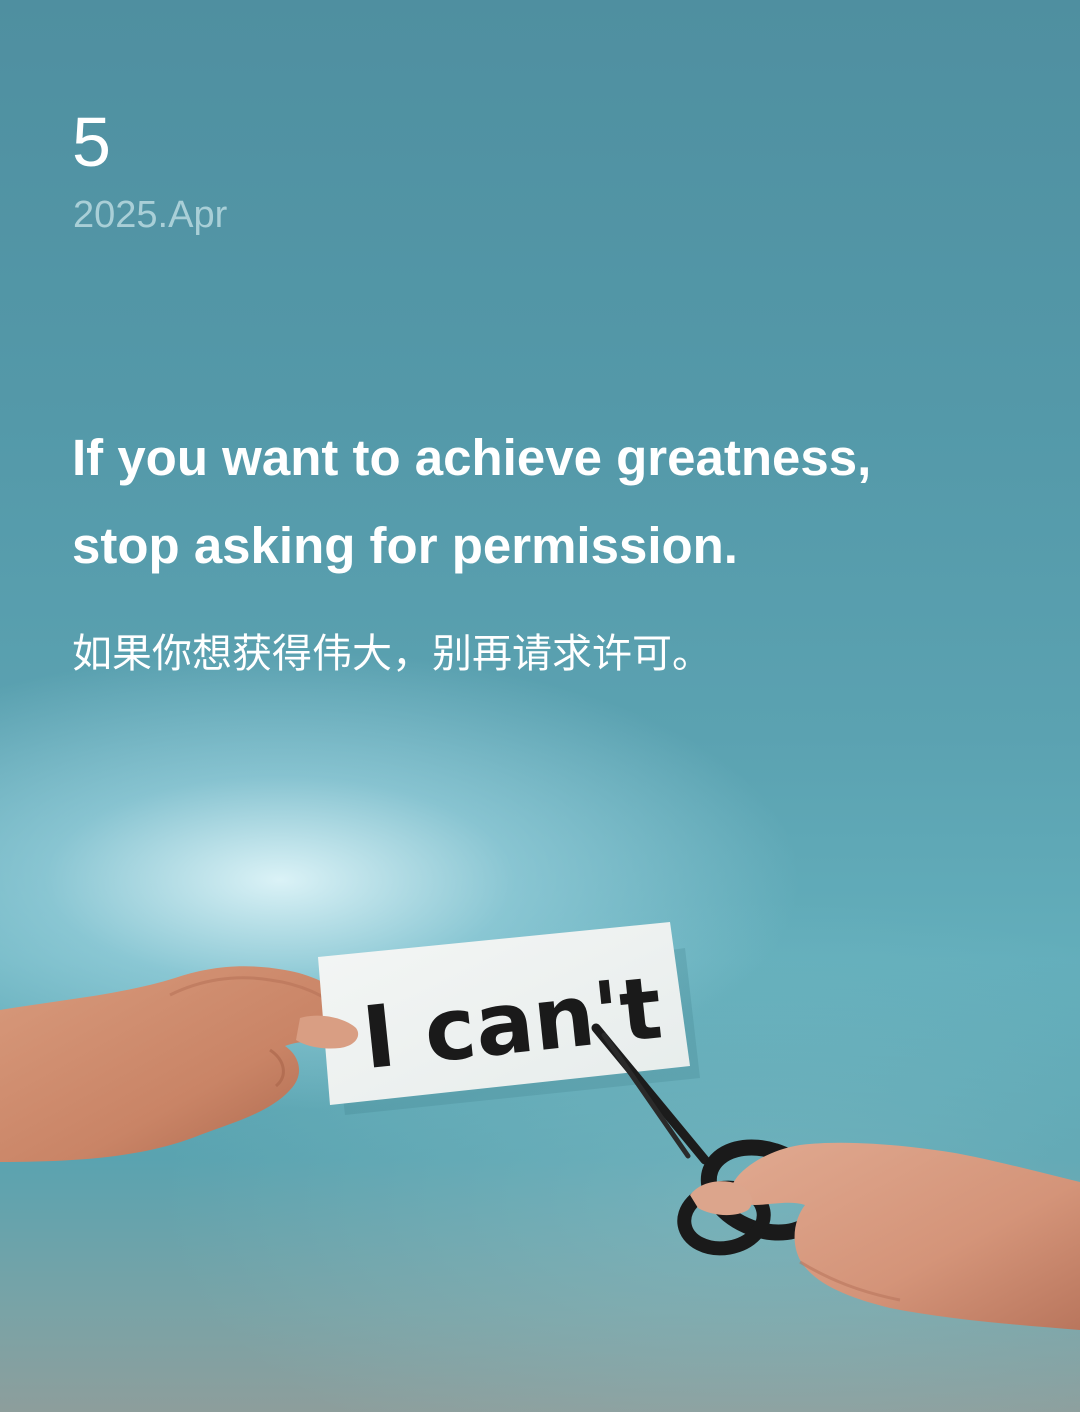 The image size is (1080, 1412). What do you see at coordinates (392, 654) in the screenshot?
I see `quote-chinese: 如果你想获得伟大，别再请求许可。` at bounding box center [392, 654].